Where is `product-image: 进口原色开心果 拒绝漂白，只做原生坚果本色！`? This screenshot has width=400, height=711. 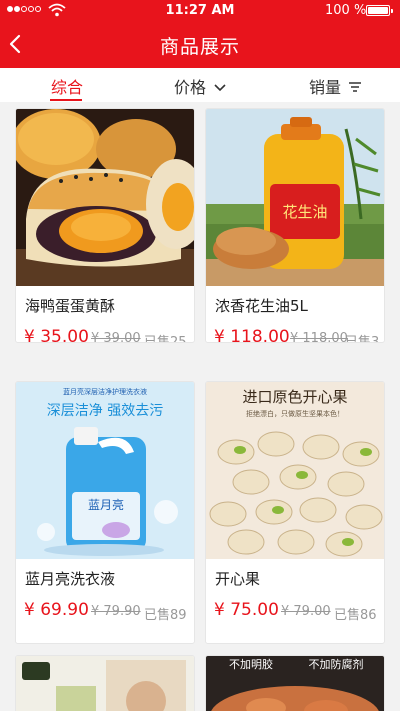
product-image: 进口原色开心果 拒绝漂白，只做原生坚果本色！ is located at coordinates (295, 470).